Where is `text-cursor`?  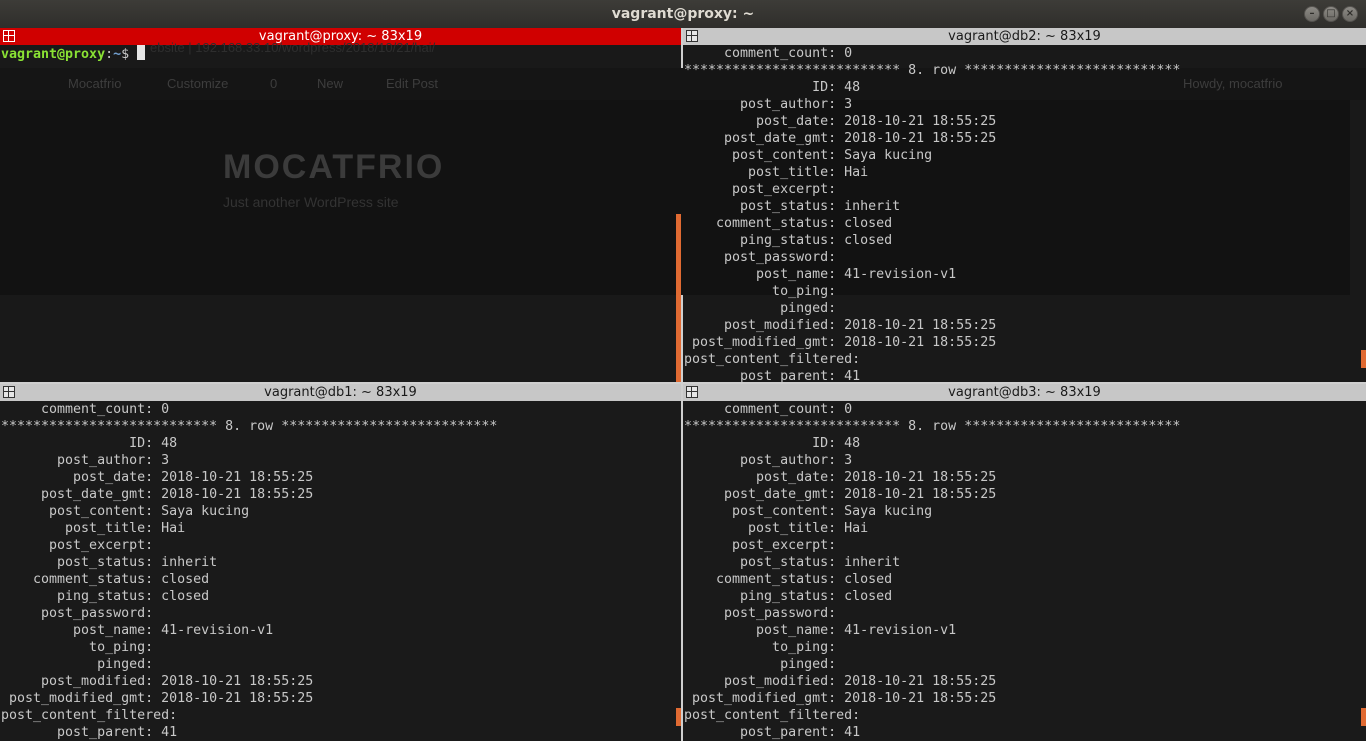
text-cursor is located at coordinates (141, 52).